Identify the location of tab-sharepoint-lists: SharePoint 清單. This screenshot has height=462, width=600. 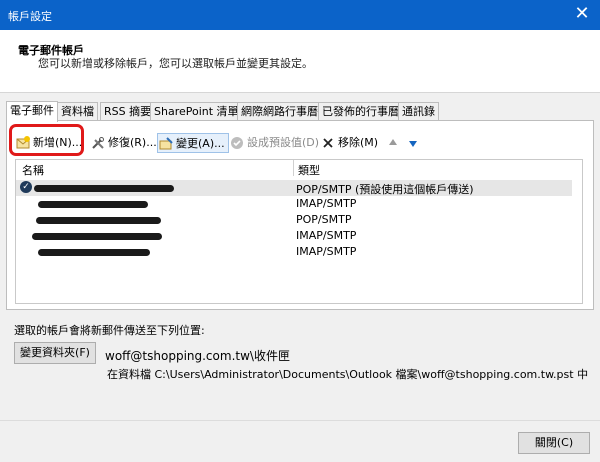
(196, 111).